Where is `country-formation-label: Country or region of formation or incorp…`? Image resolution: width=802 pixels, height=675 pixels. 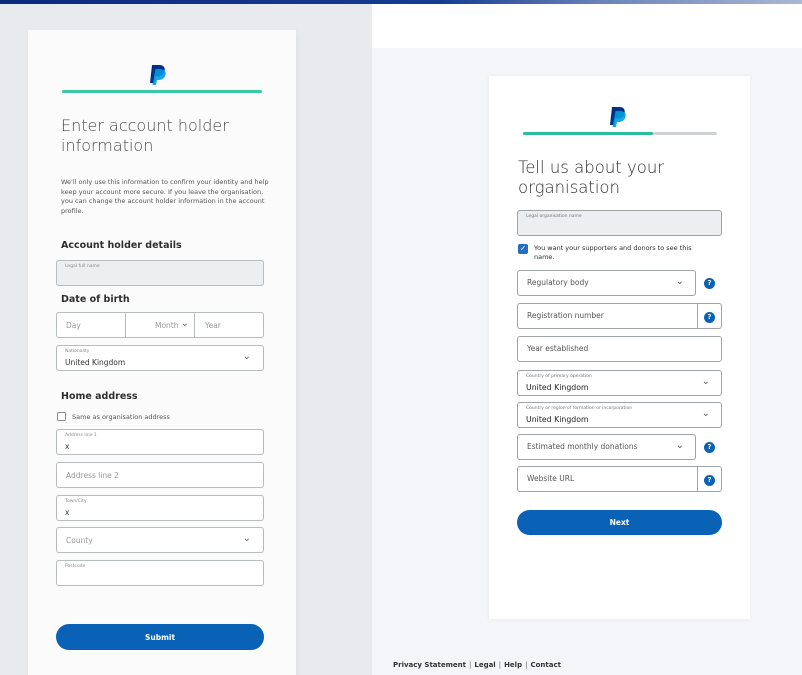 country-formation-label: Country or region of formation or incorp… is located at coordinates (579, 408).